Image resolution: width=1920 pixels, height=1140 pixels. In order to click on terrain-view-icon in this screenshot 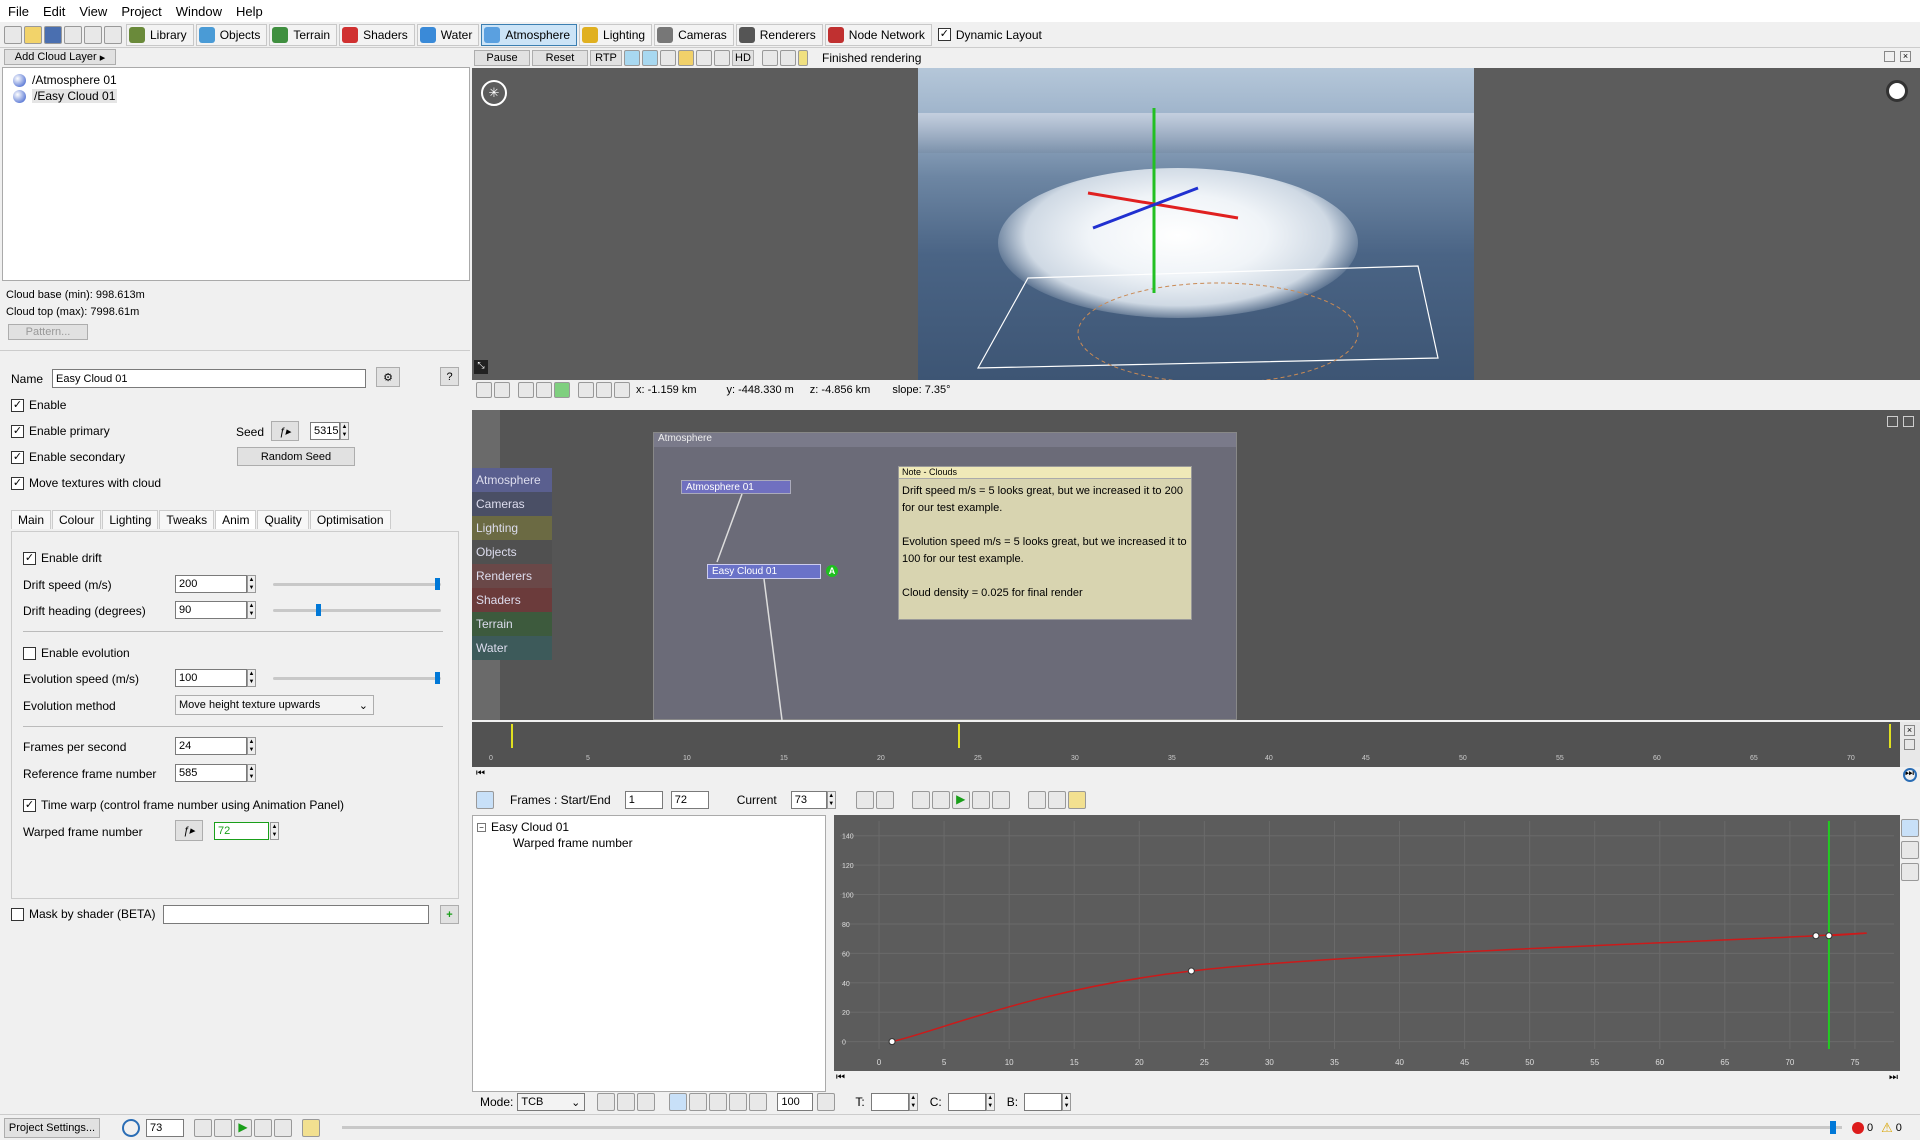, I will do `click(526, 390)`.